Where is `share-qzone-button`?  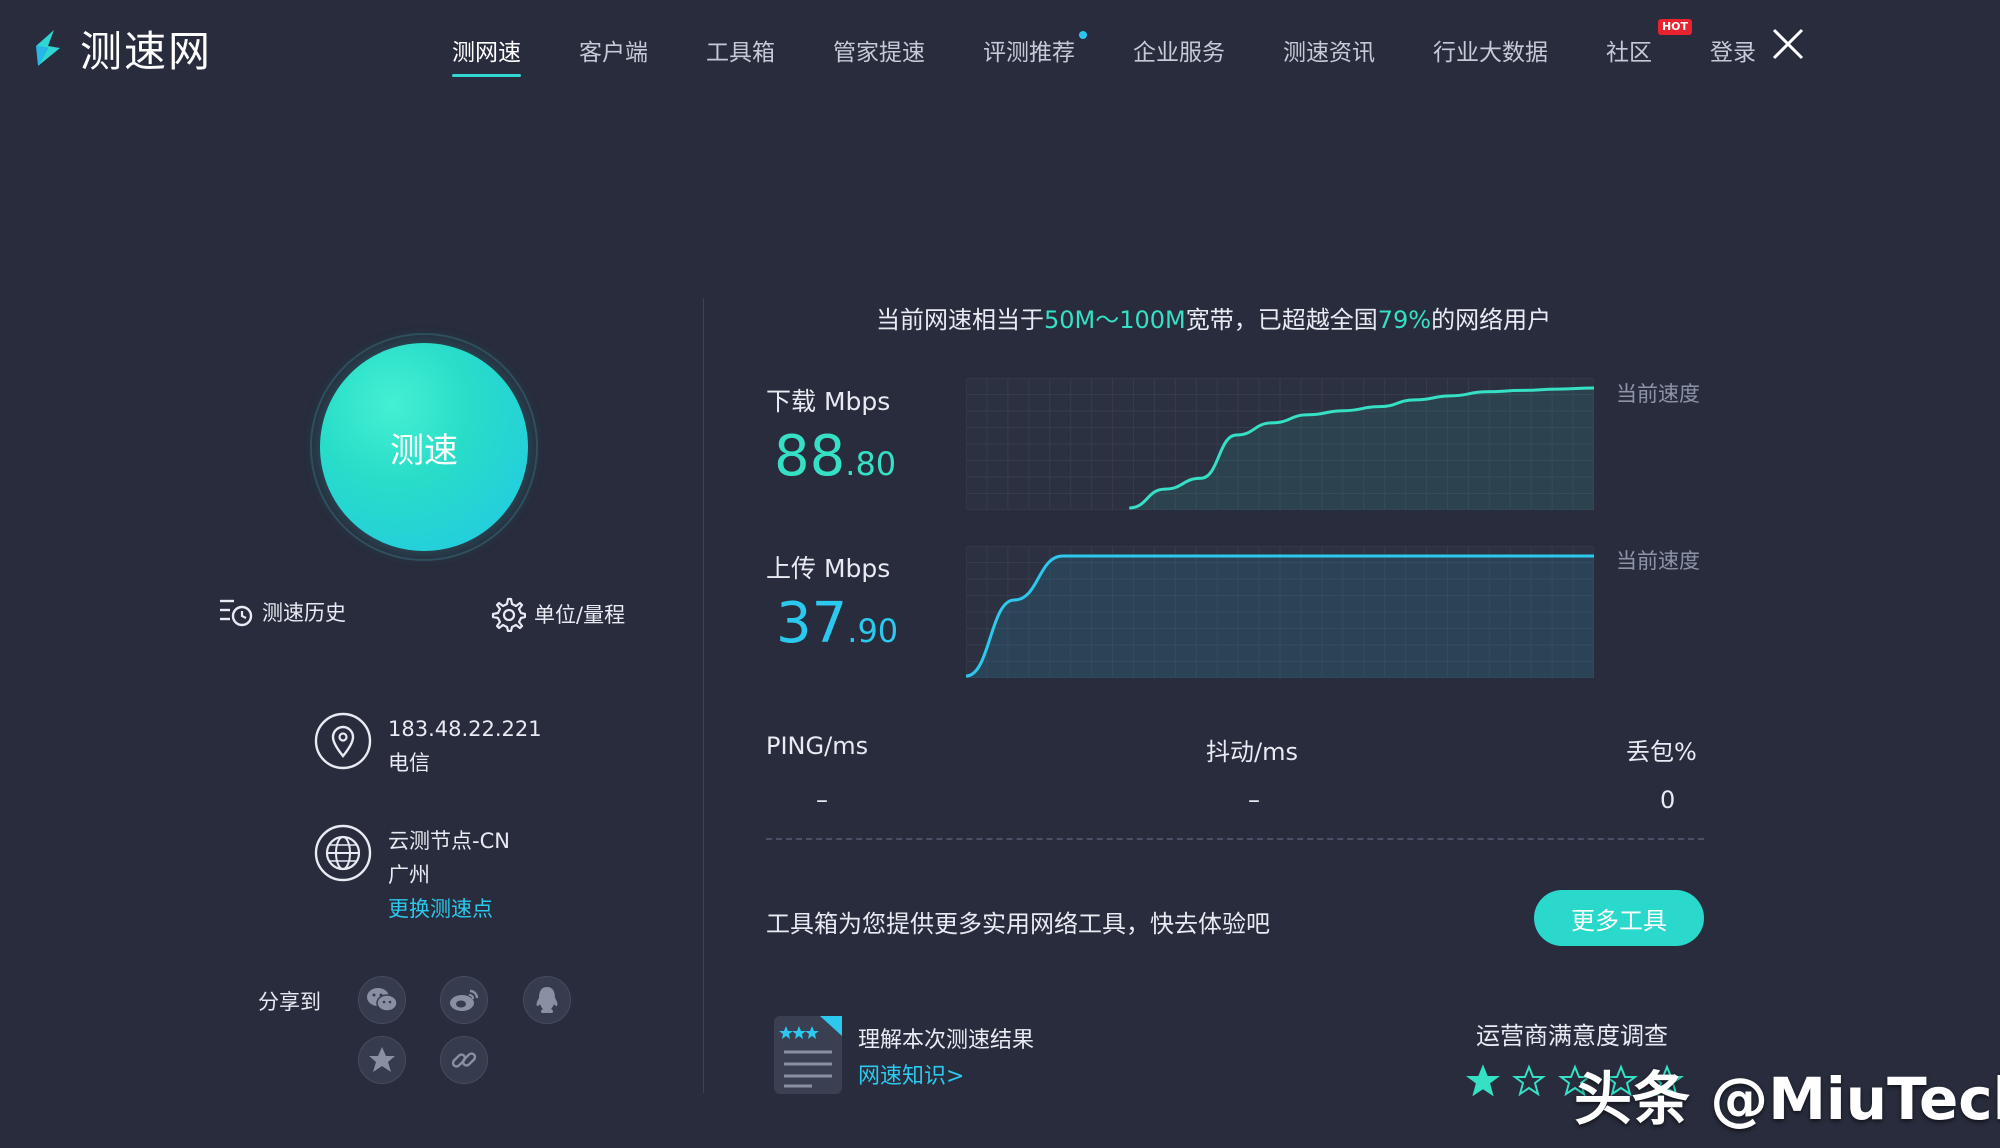
share-qzone-button is located at coordinates (382, 1060).